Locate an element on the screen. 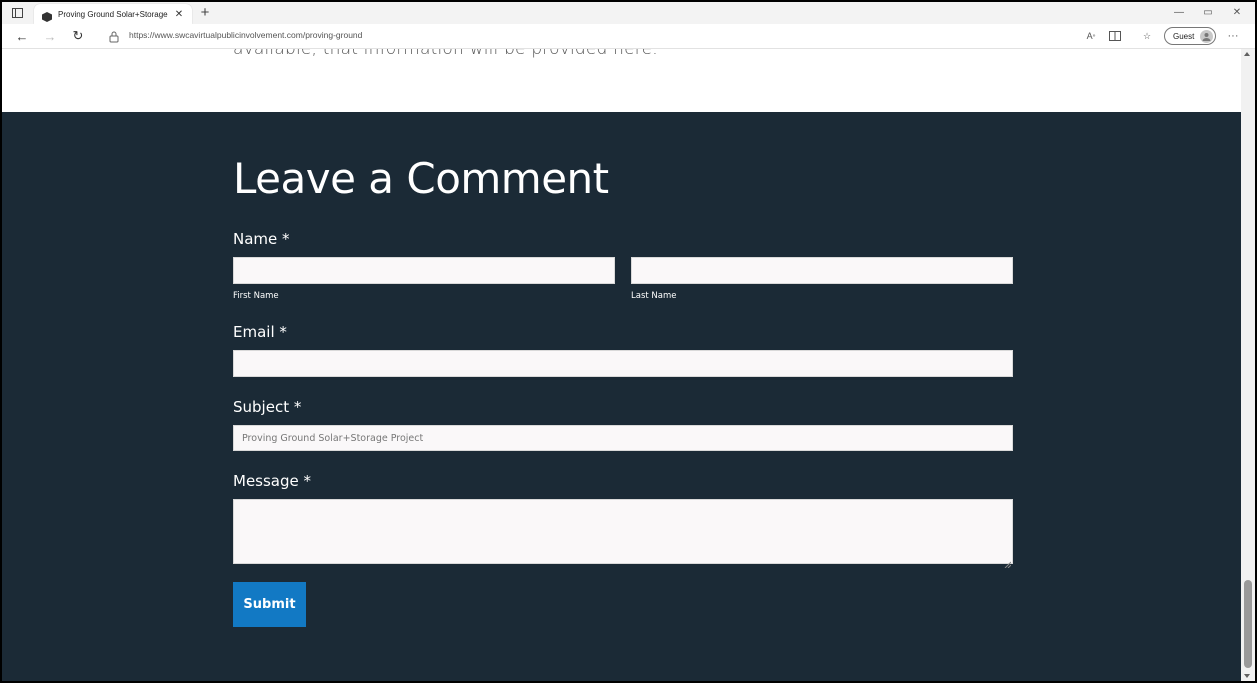  back-icon: ← is located at coordinates (22, 36).